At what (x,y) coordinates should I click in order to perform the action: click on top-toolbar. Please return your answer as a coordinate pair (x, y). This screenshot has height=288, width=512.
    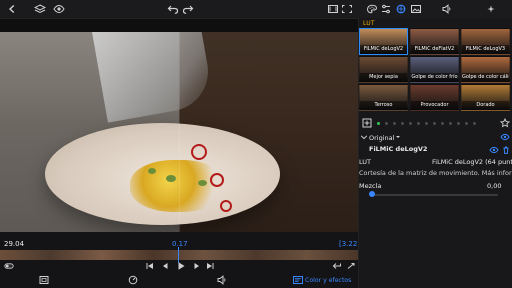
    Looking at the image, I should click on (256, 9).